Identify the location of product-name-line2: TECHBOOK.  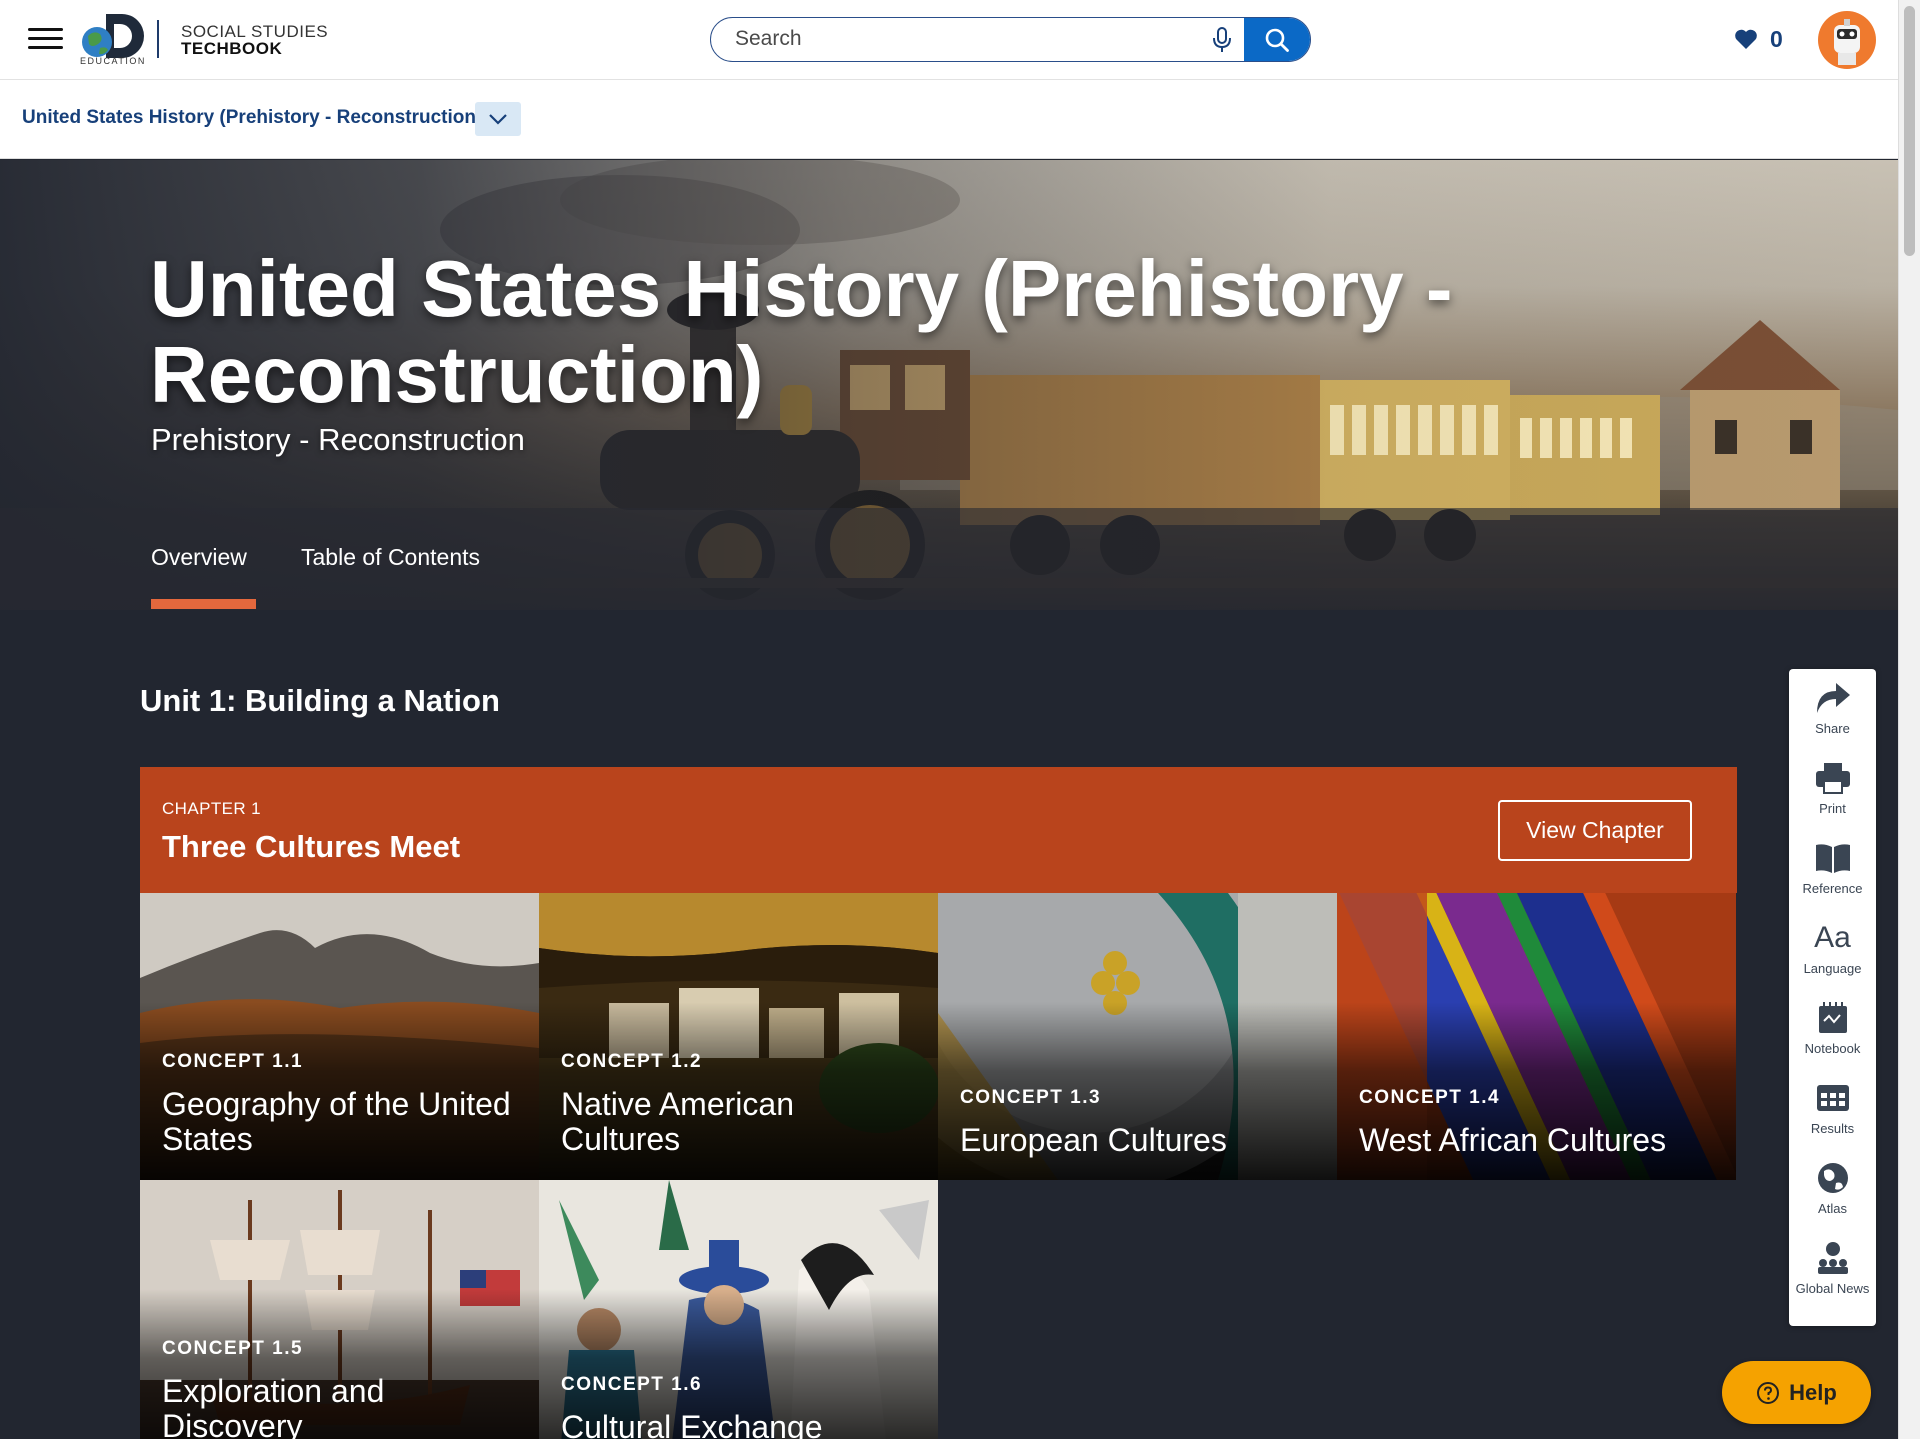
(232, 48).